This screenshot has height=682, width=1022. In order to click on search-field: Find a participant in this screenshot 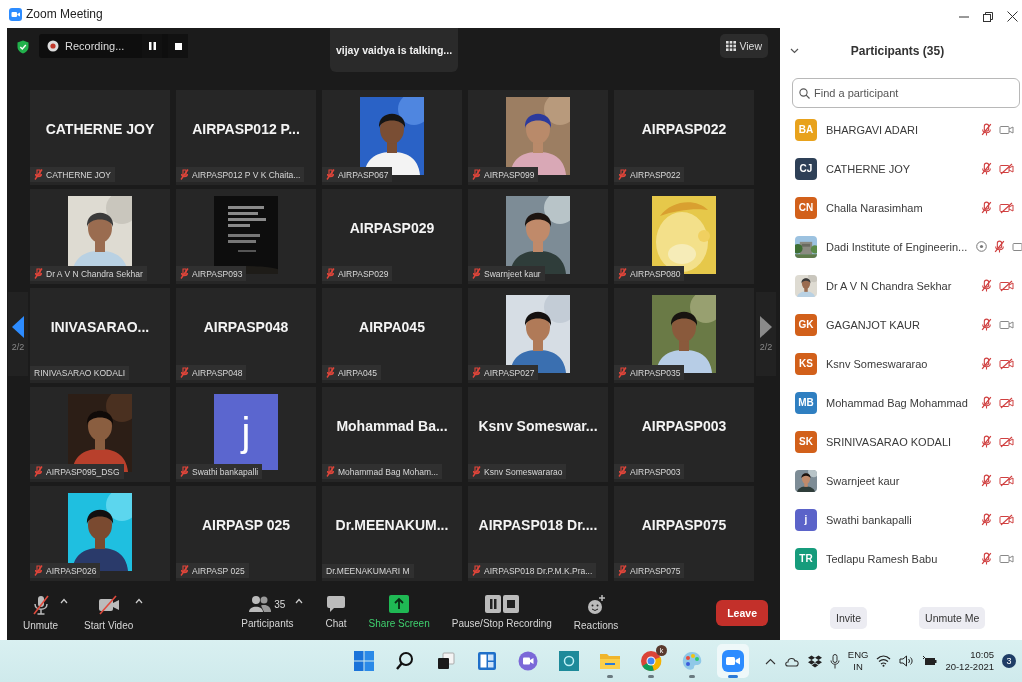, I will do `click(906, 93)`.